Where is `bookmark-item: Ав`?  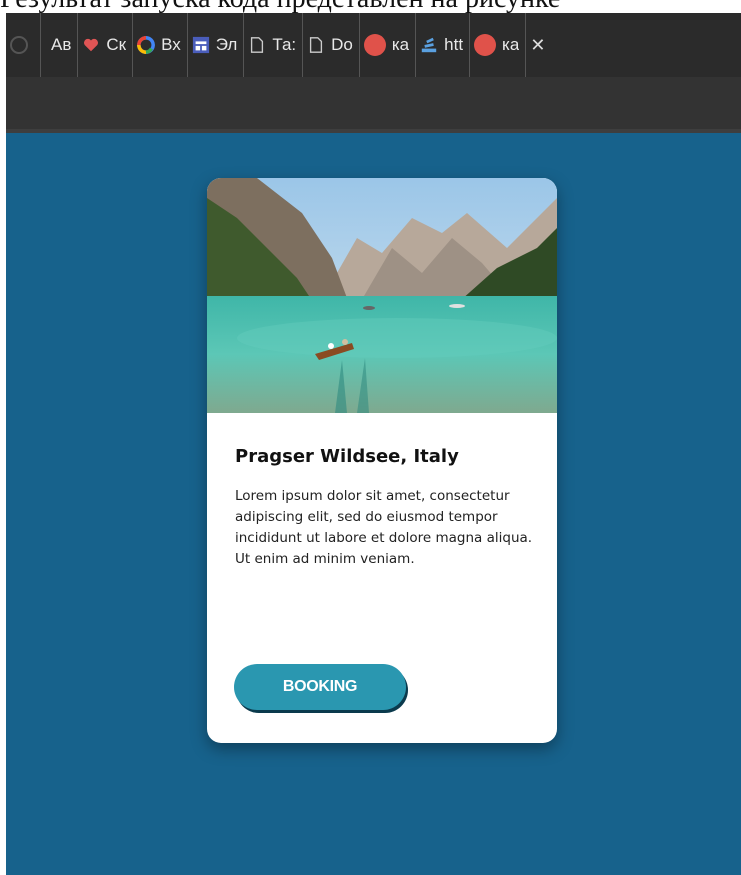
bookmark-item: Ав is located at coordinates (60, 45).